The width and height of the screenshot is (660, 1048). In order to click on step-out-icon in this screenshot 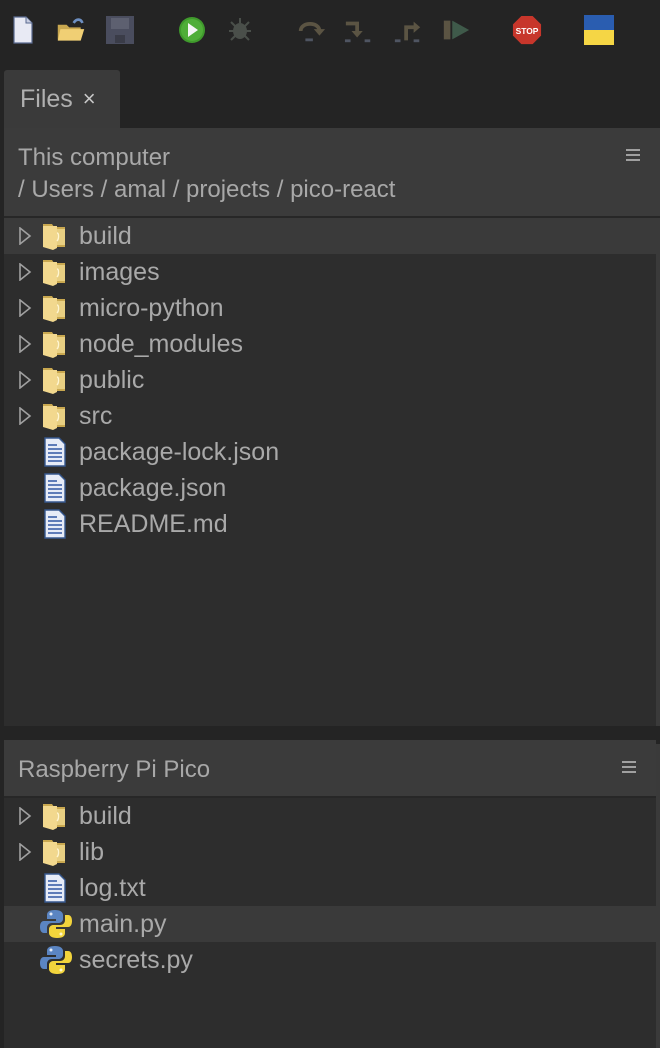, I will do `click(407, 32)`.